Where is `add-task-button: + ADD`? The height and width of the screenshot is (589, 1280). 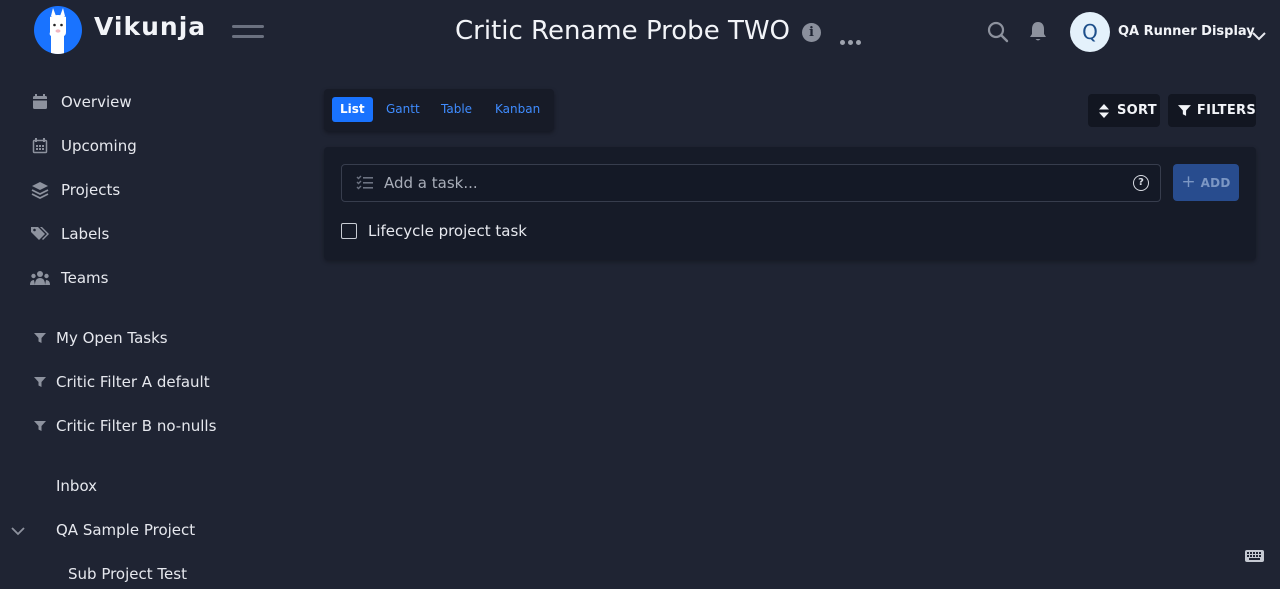
add-task-button: + ADD is located at coordinates (1206, 182).